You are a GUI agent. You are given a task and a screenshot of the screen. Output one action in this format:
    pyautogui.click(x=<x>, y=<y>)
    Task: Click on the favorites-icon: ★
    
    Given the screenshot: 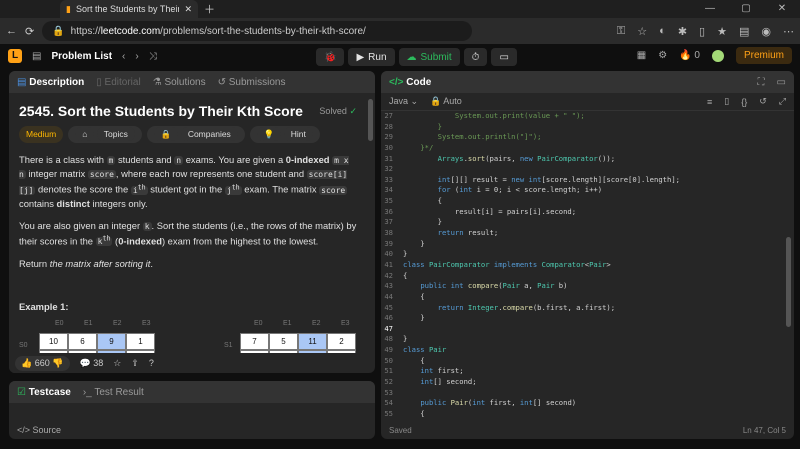 What is the action you would take?
    pyautogui.click(x=722, y=31)
    